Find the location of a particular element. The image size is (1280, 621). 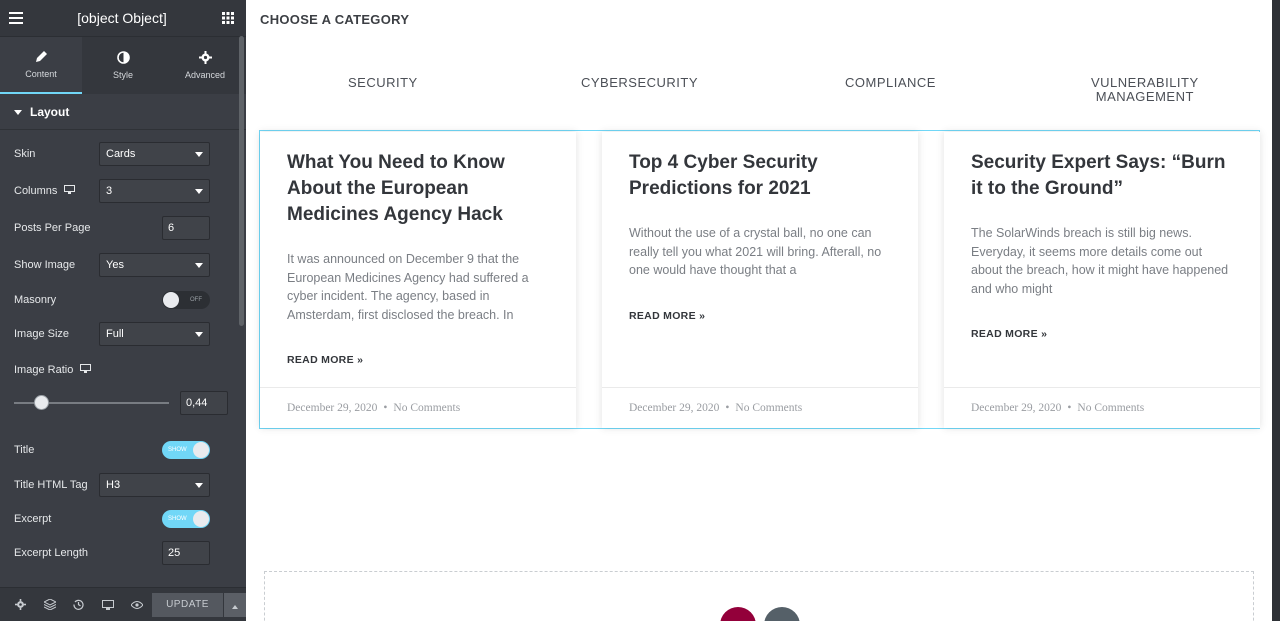

tab-advanced-label: Advanced is located at coordinates (205, 75).